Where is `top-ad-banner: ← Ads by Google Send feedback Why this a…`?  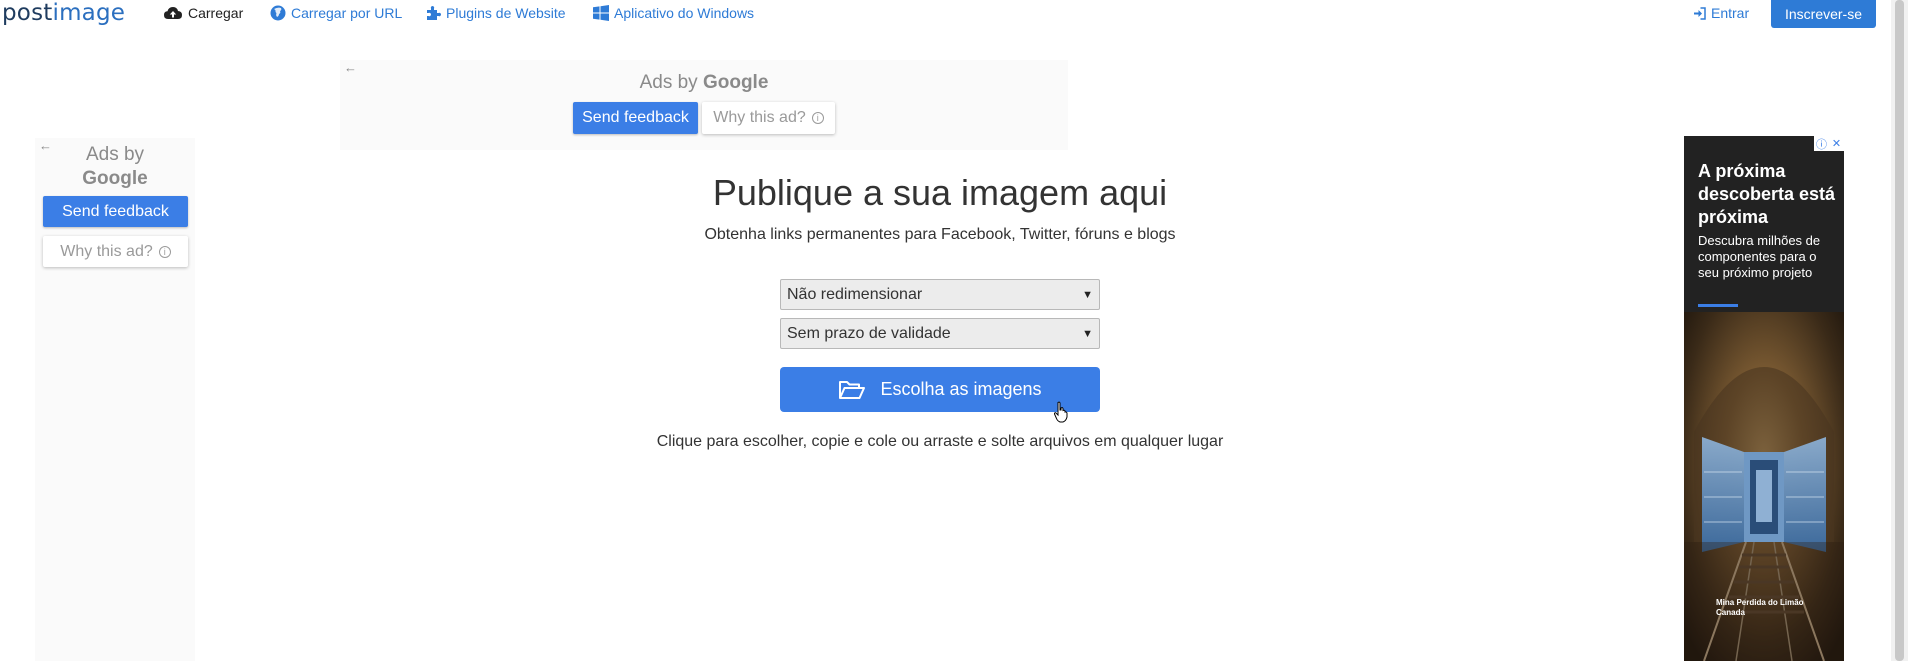 top-ad-banner: ← Ads by Google Send feedback Why this a… is located at coordinates (704, 105).